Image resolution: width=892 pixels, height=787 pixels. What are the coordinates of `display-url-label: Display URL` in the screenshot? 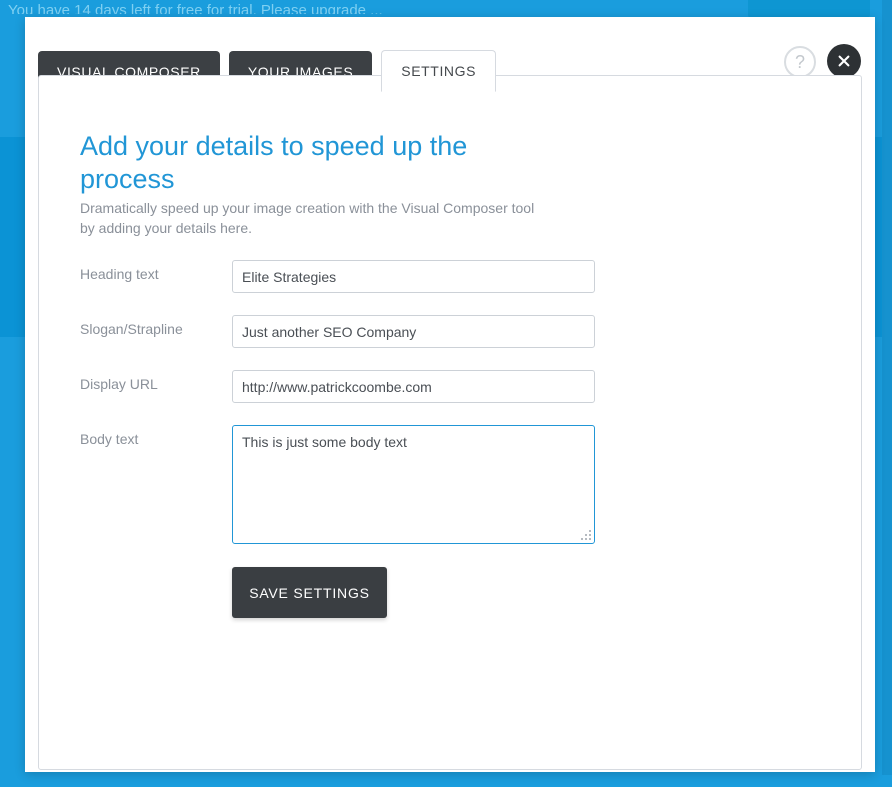 It's located at (119, 384).